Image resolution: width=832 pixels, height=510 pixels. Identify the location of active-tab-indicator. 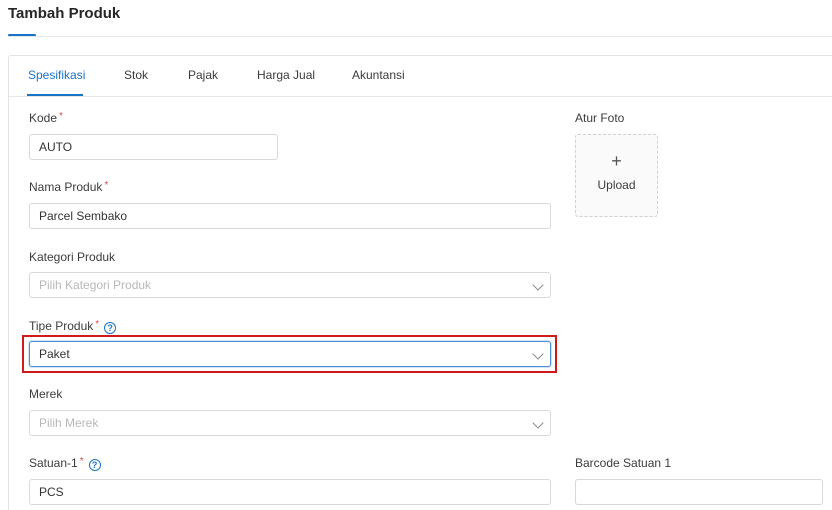
(55, 95).